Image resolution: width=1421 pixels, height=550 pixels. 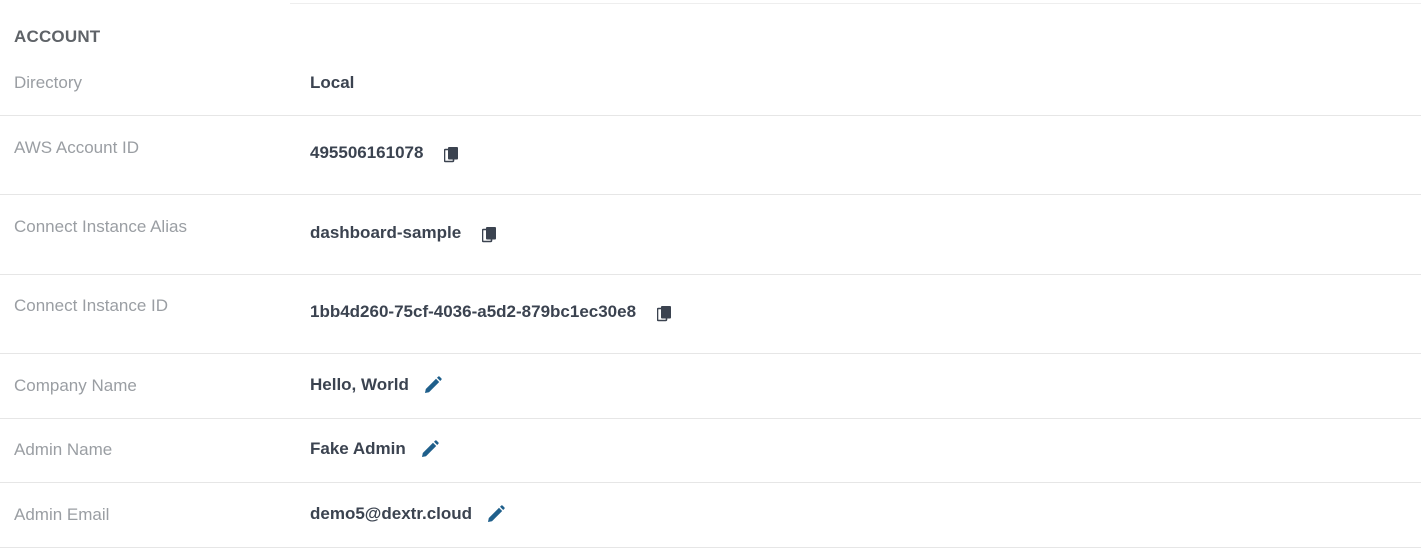 I want to click on directory-value-wrap: Local, so click(x=332, y=83).